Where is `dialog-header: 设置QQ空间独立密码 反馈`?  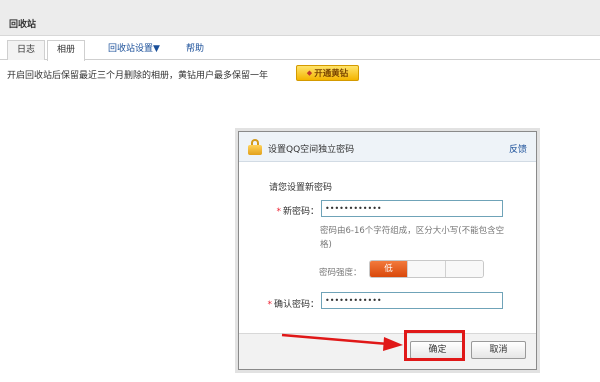
dialog-header: 设置QQ空间独立密码 反馈 is located at coordinates (387, 147).